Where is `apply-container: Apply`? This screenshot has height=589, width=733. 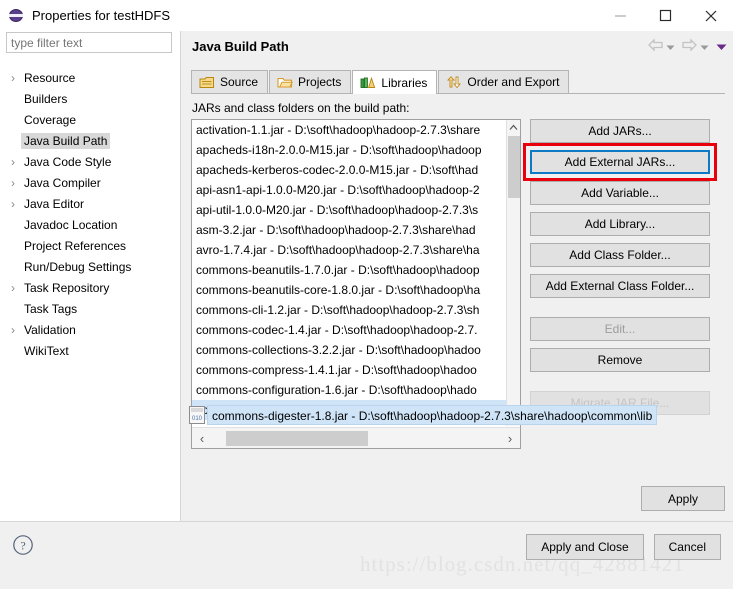 apply-container: Apply is located at coordinates (683, 498).